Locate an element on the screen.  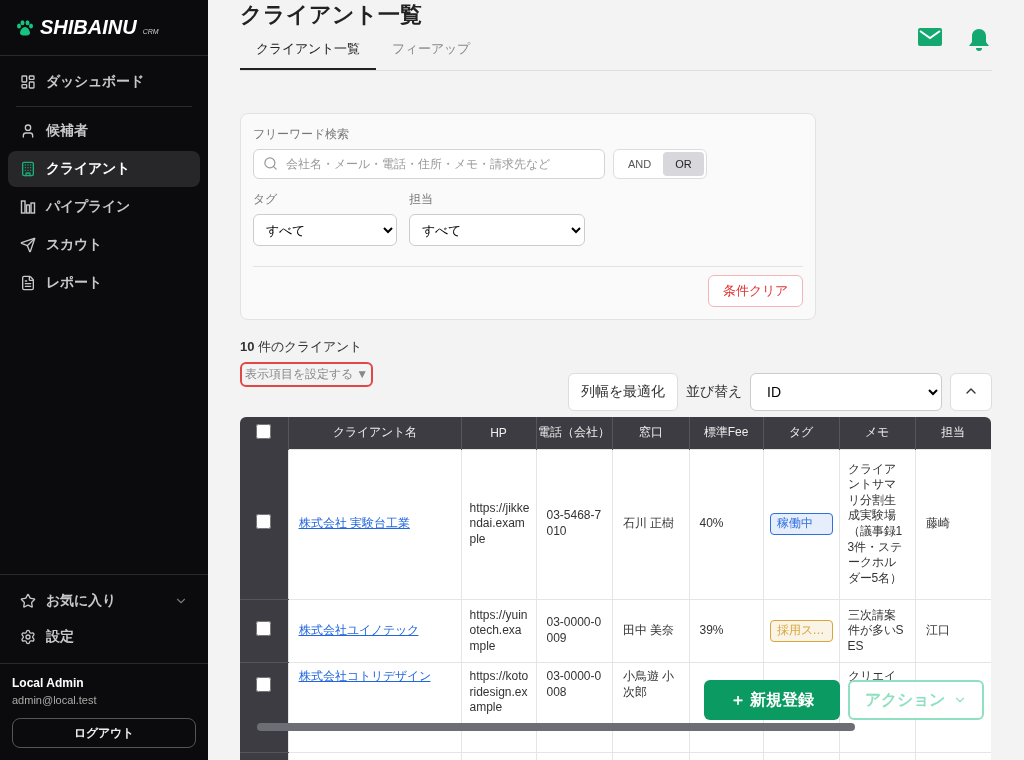
tab: クライアント一覧 is located at coordinates (308, 51).